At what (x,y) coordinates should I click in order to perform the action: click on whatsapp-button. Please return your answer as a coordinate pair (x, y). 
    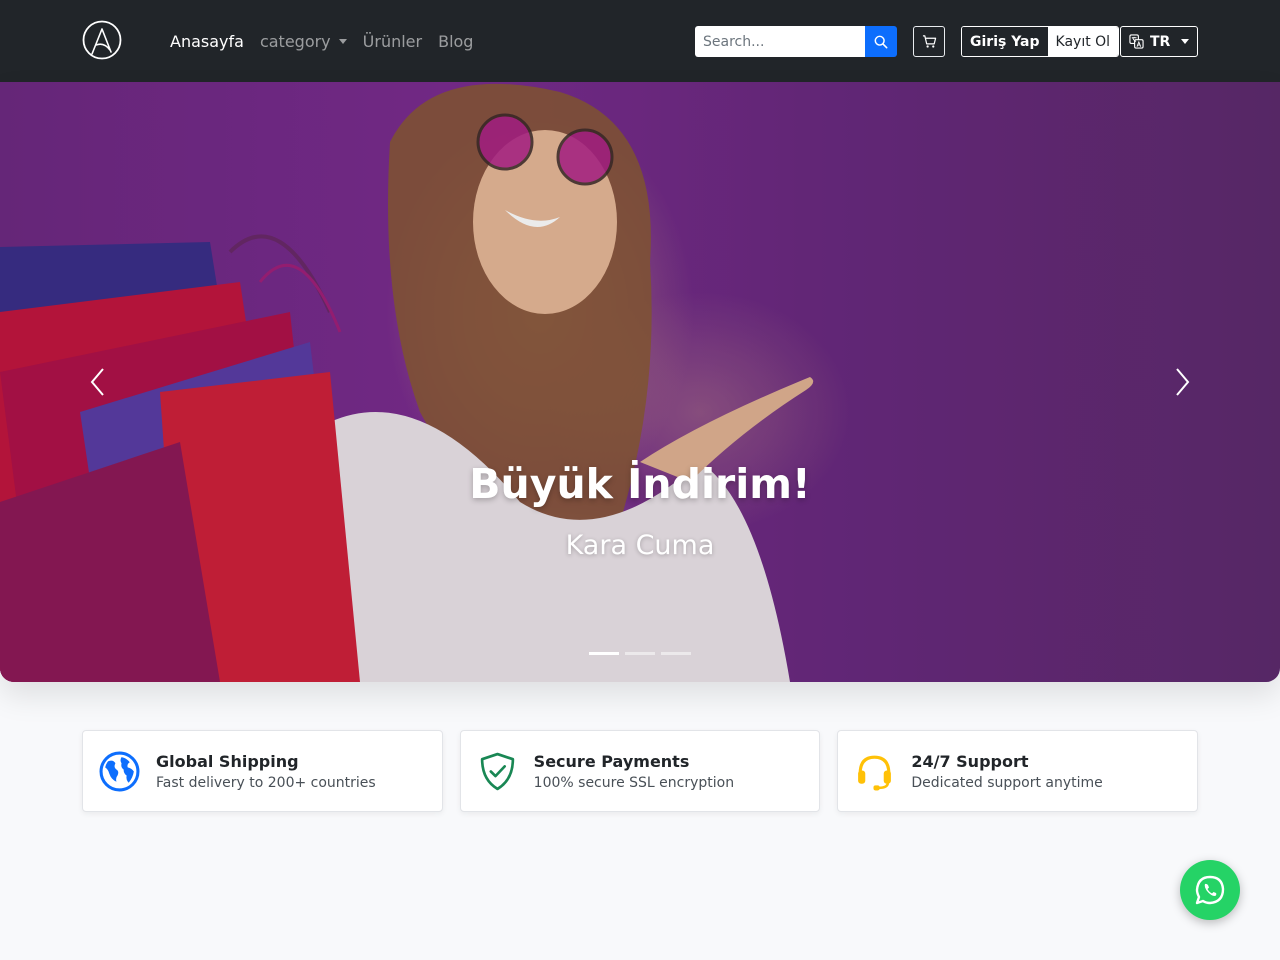
    Looking at the image, I should click on (1210, 890).